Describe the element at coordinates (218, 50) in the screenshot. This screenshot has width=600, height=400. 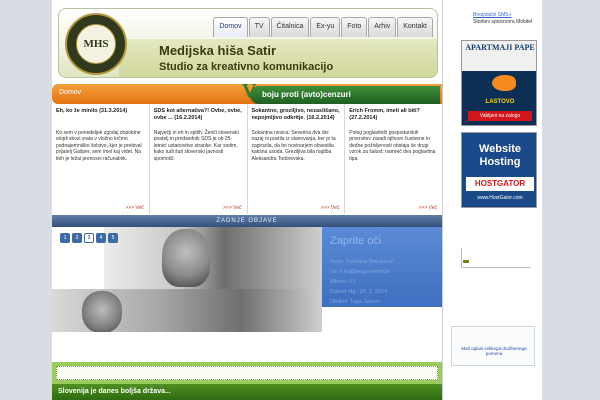
I see `site-title: Medijska hiša Satir` at that location.